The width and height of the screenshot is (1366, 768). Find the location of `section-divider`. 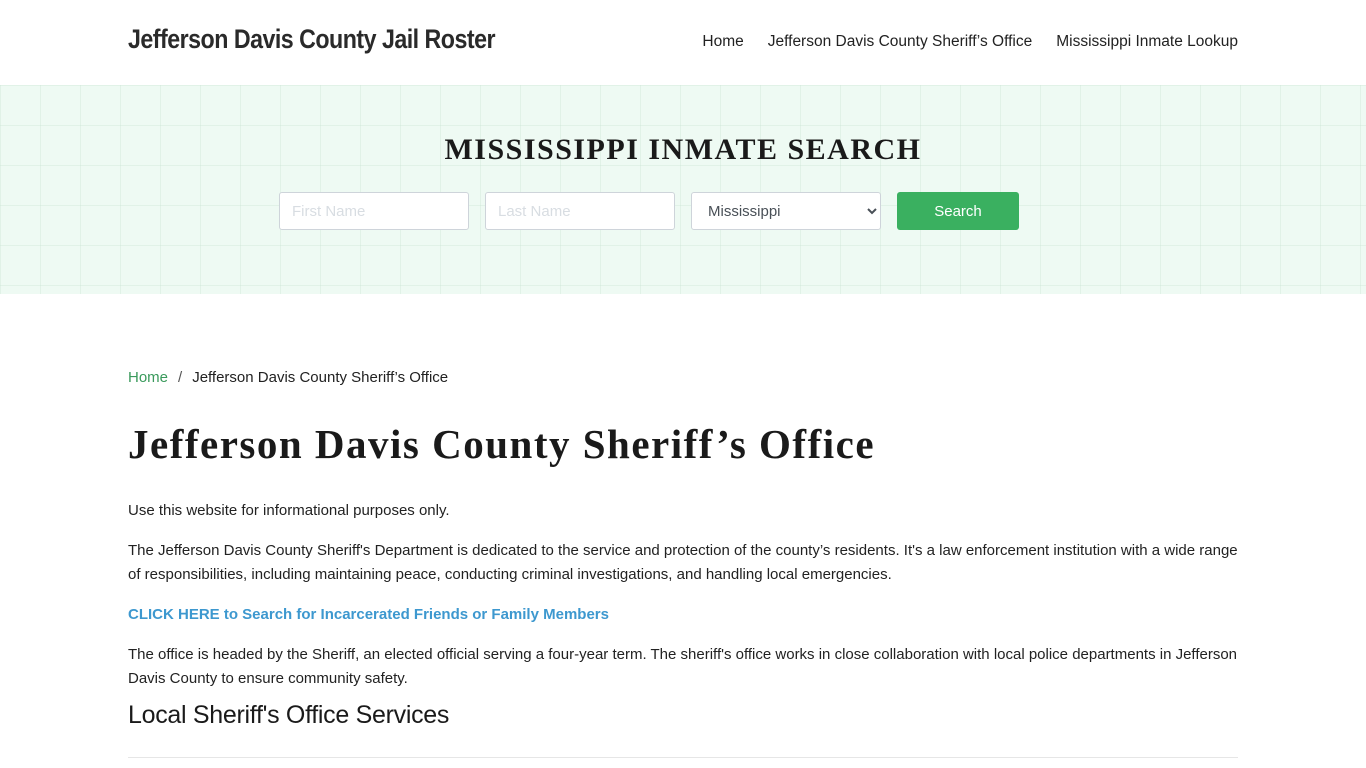

section-divider is located at coordinates (683, 757).